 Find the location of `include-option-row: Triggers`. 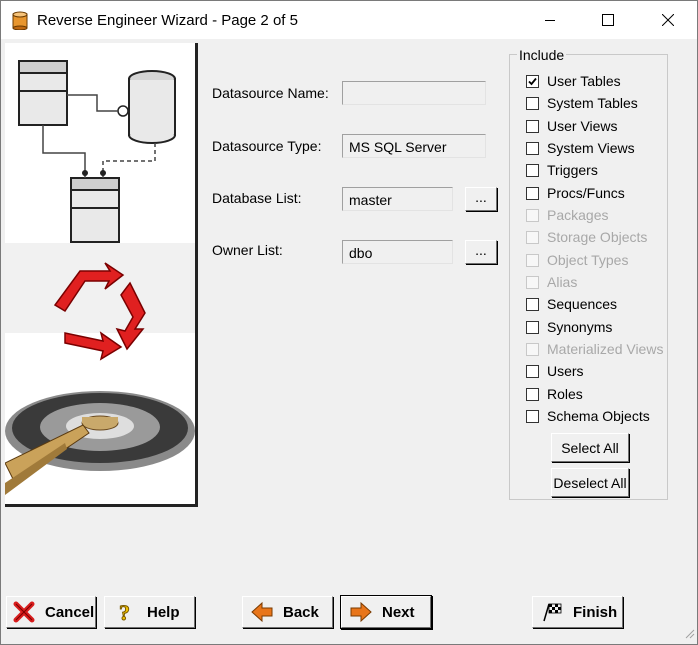

include-option-row: Triggers is located at coordinates (562, 170).